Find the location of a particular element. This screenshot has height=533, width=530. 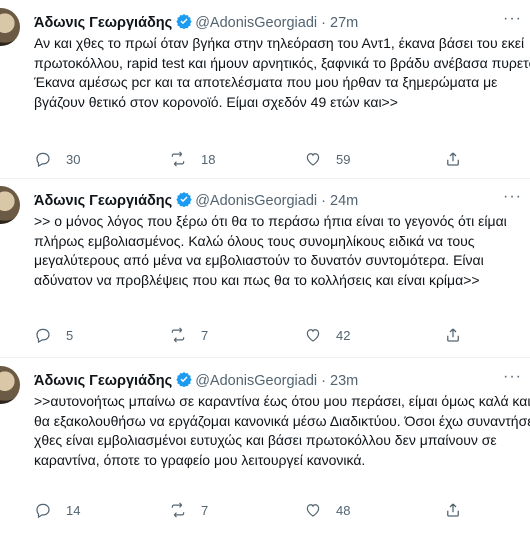

like-button: 59 is located at coordinates (327, 159).